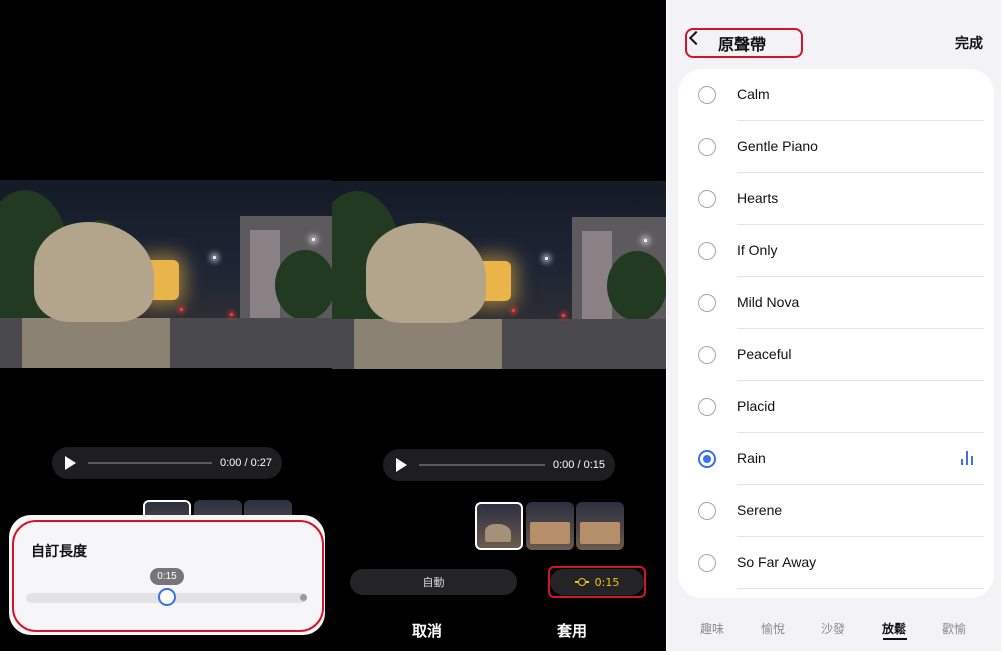  Describe the element at coordinates (581, 582) in the screenshot. I see `length-adjust-icon` at that location.